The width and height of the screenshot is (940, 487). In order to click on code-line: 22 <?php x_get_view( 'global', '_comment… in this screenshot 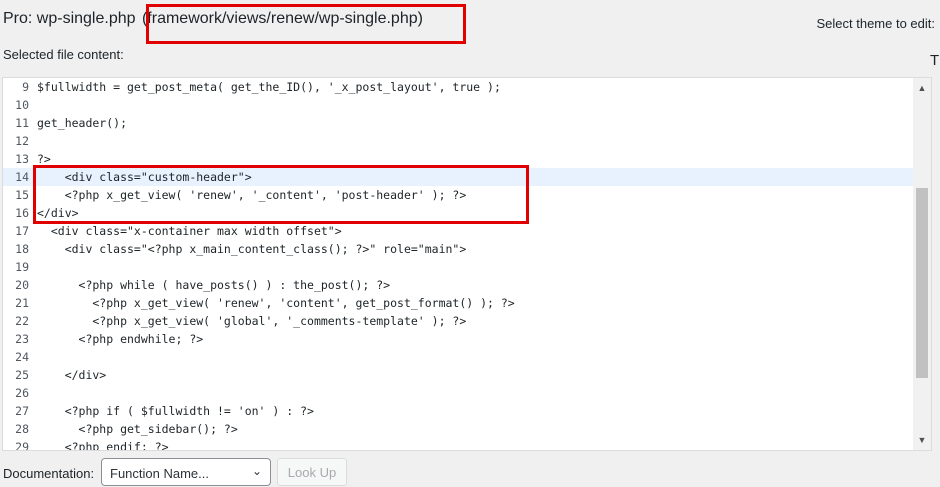, I will do `click(458, 321)`.